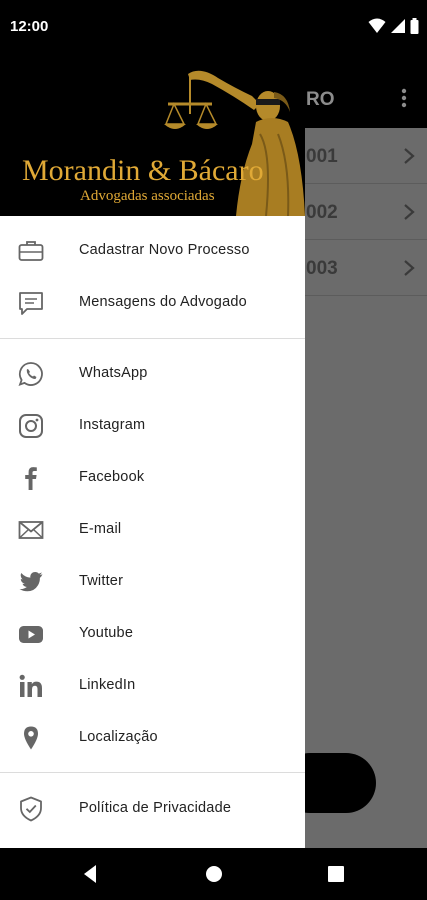  I want to click on youtube-icon, so click(31, 634).